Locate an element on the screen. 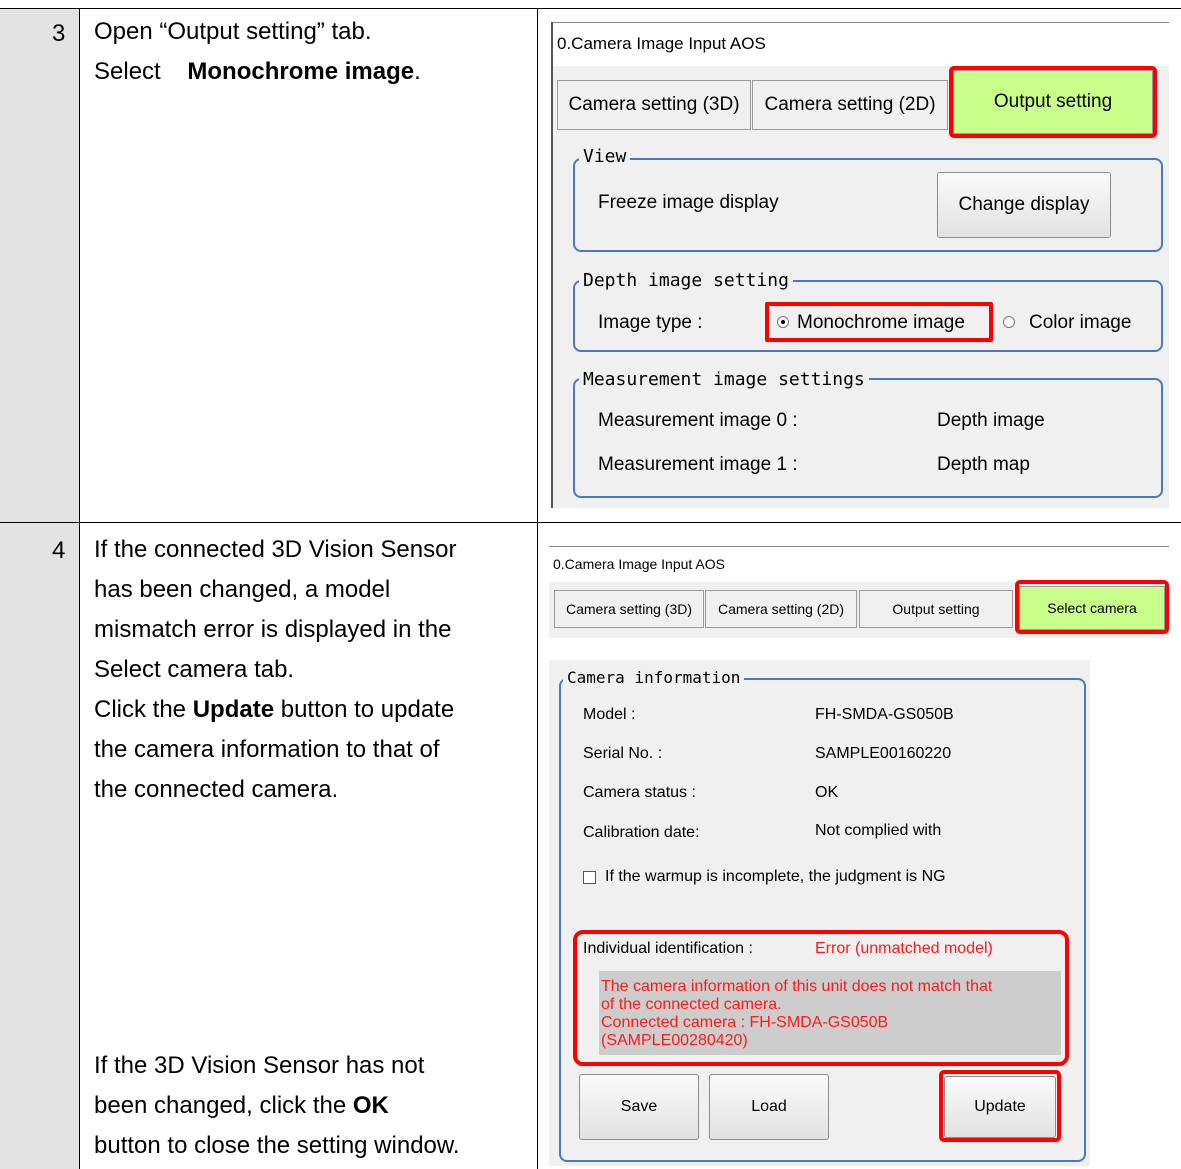  instruction-line: Click the Update button to update is located at coordinates (275, 710).